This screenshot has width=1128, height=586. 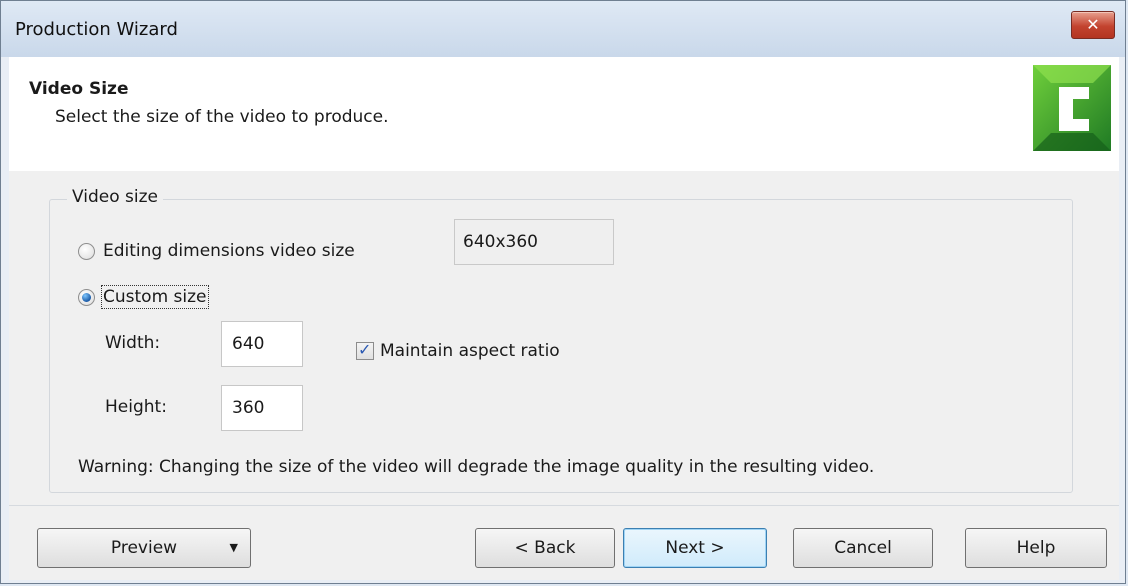 I want to click on next-button: Next >, so click(x=695, y=548).